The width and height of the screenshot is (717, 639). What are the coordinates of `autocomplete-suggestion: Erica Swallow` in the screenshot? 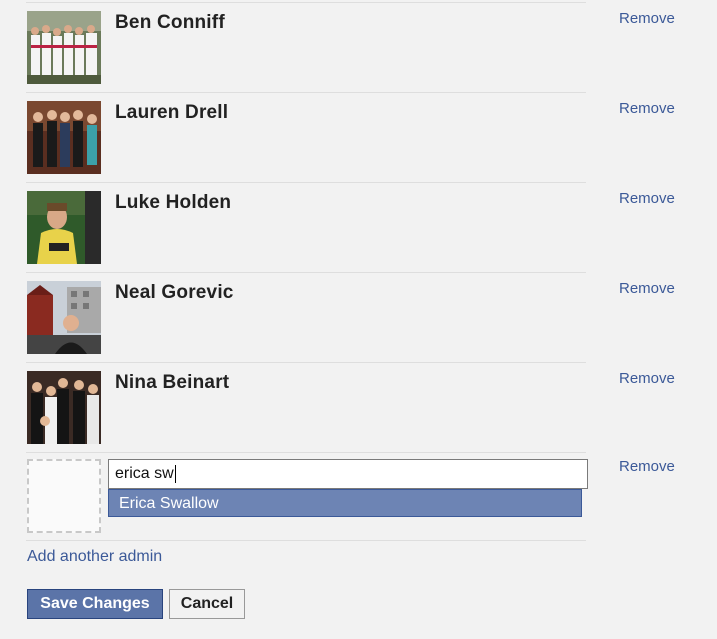 It's located at (345, 503).